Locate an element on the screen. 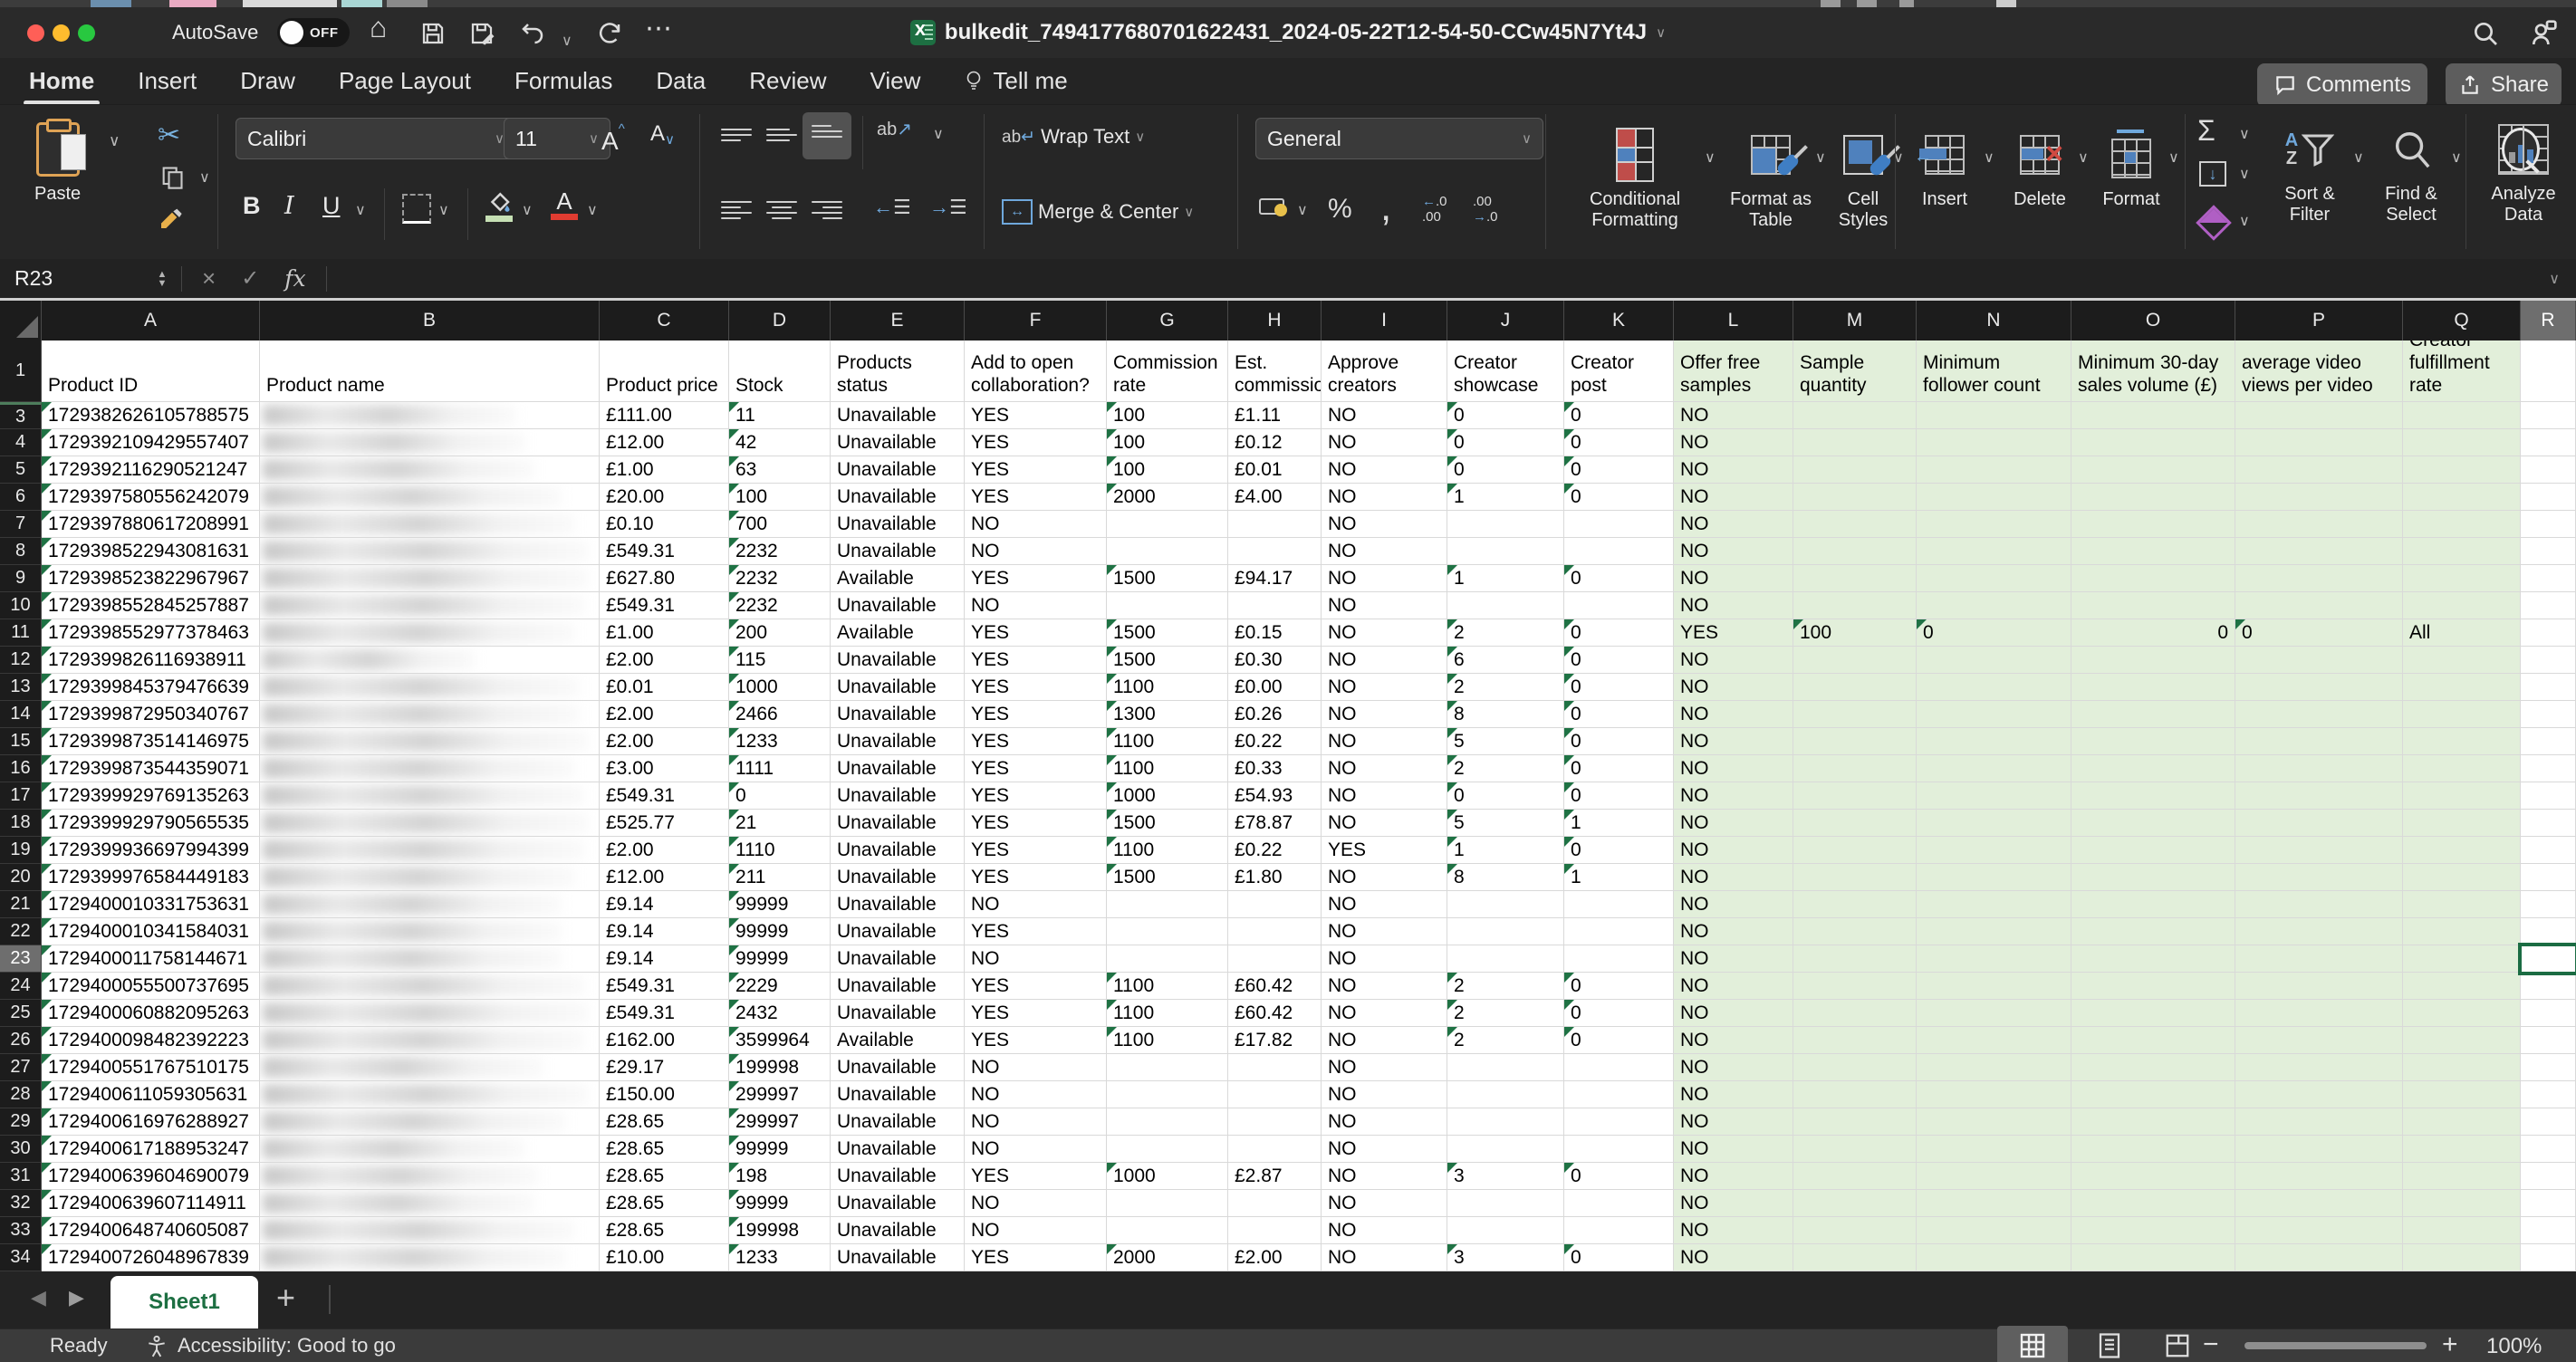 This screenshot has height=1362, width=2576. row-header-7: 7 is located at coordinates (21, 524).